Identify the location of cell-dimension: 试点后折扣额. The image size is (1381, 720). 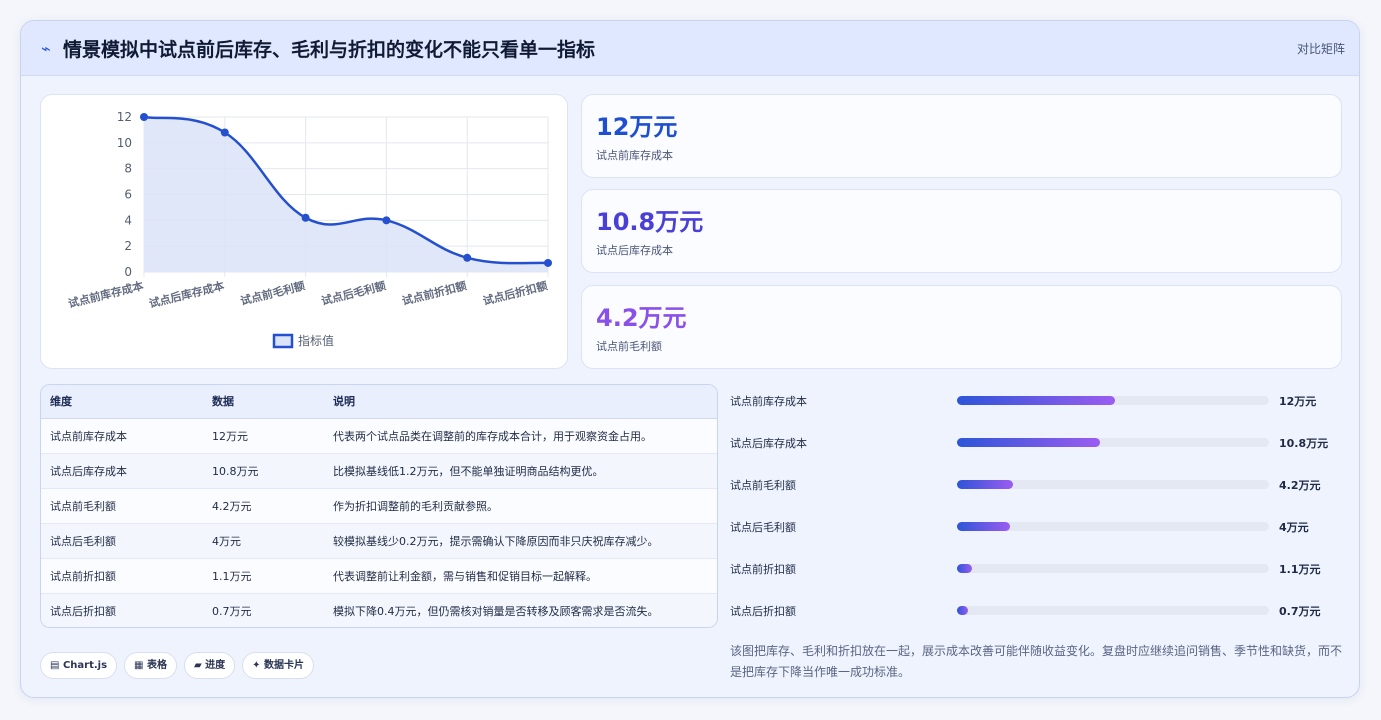
(122, 610).